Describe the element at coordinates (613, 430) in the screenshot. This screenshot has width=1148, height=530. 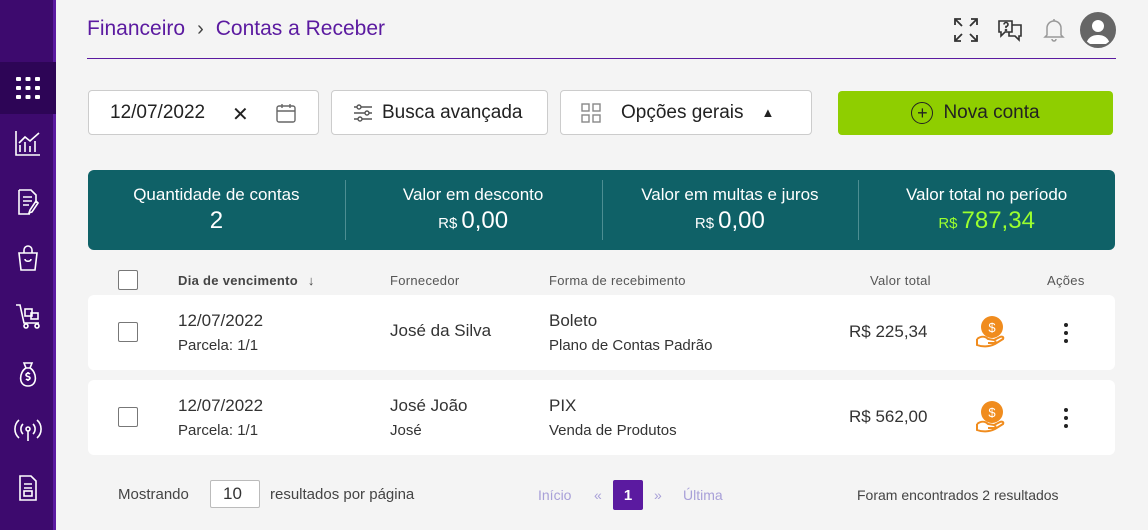
I see `row-plano: Venda de Produtos` at that location.